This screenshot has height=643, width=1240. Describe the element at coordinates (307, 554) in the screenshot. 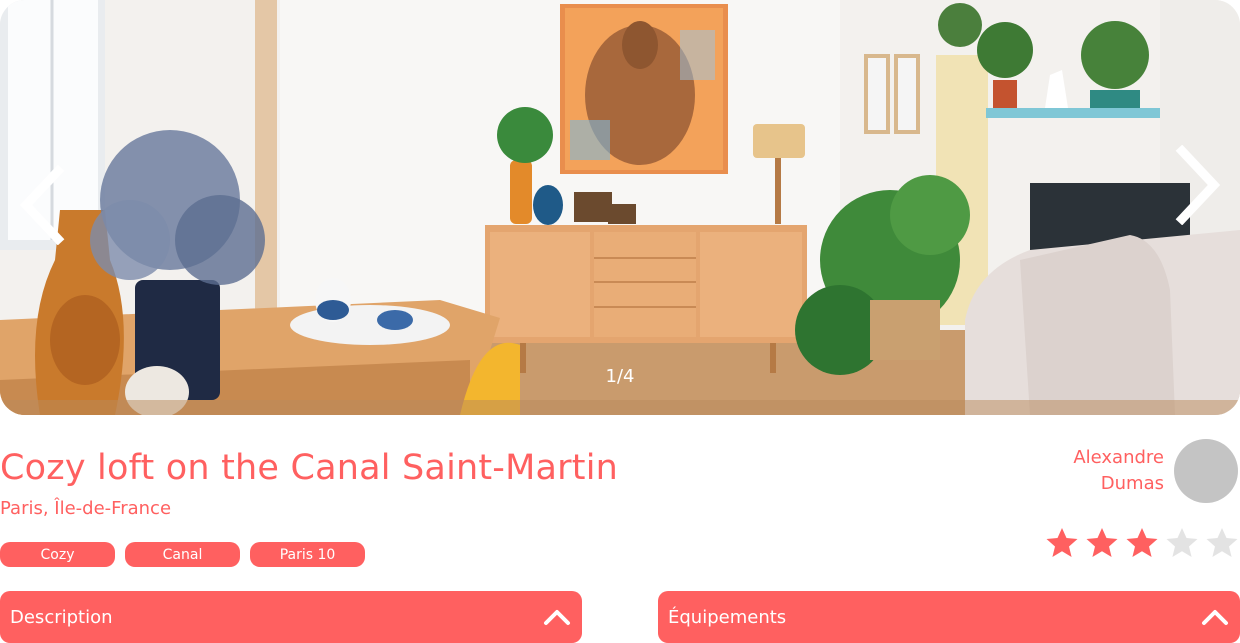

I see `tag: Paris 10` at that location.